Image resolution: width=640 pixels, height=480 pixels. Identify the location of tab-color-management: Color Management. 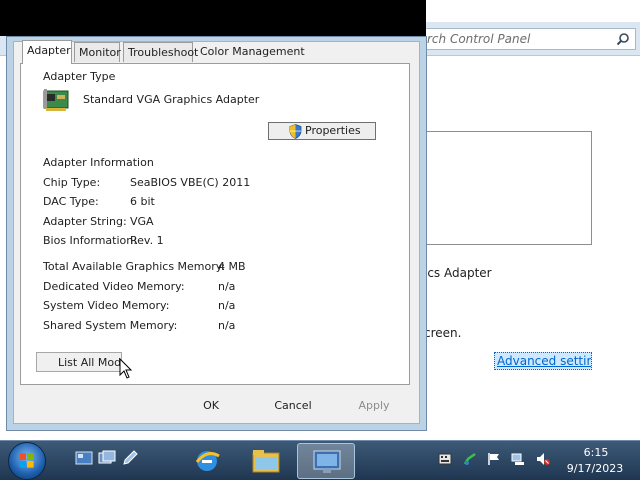
(250, 52).